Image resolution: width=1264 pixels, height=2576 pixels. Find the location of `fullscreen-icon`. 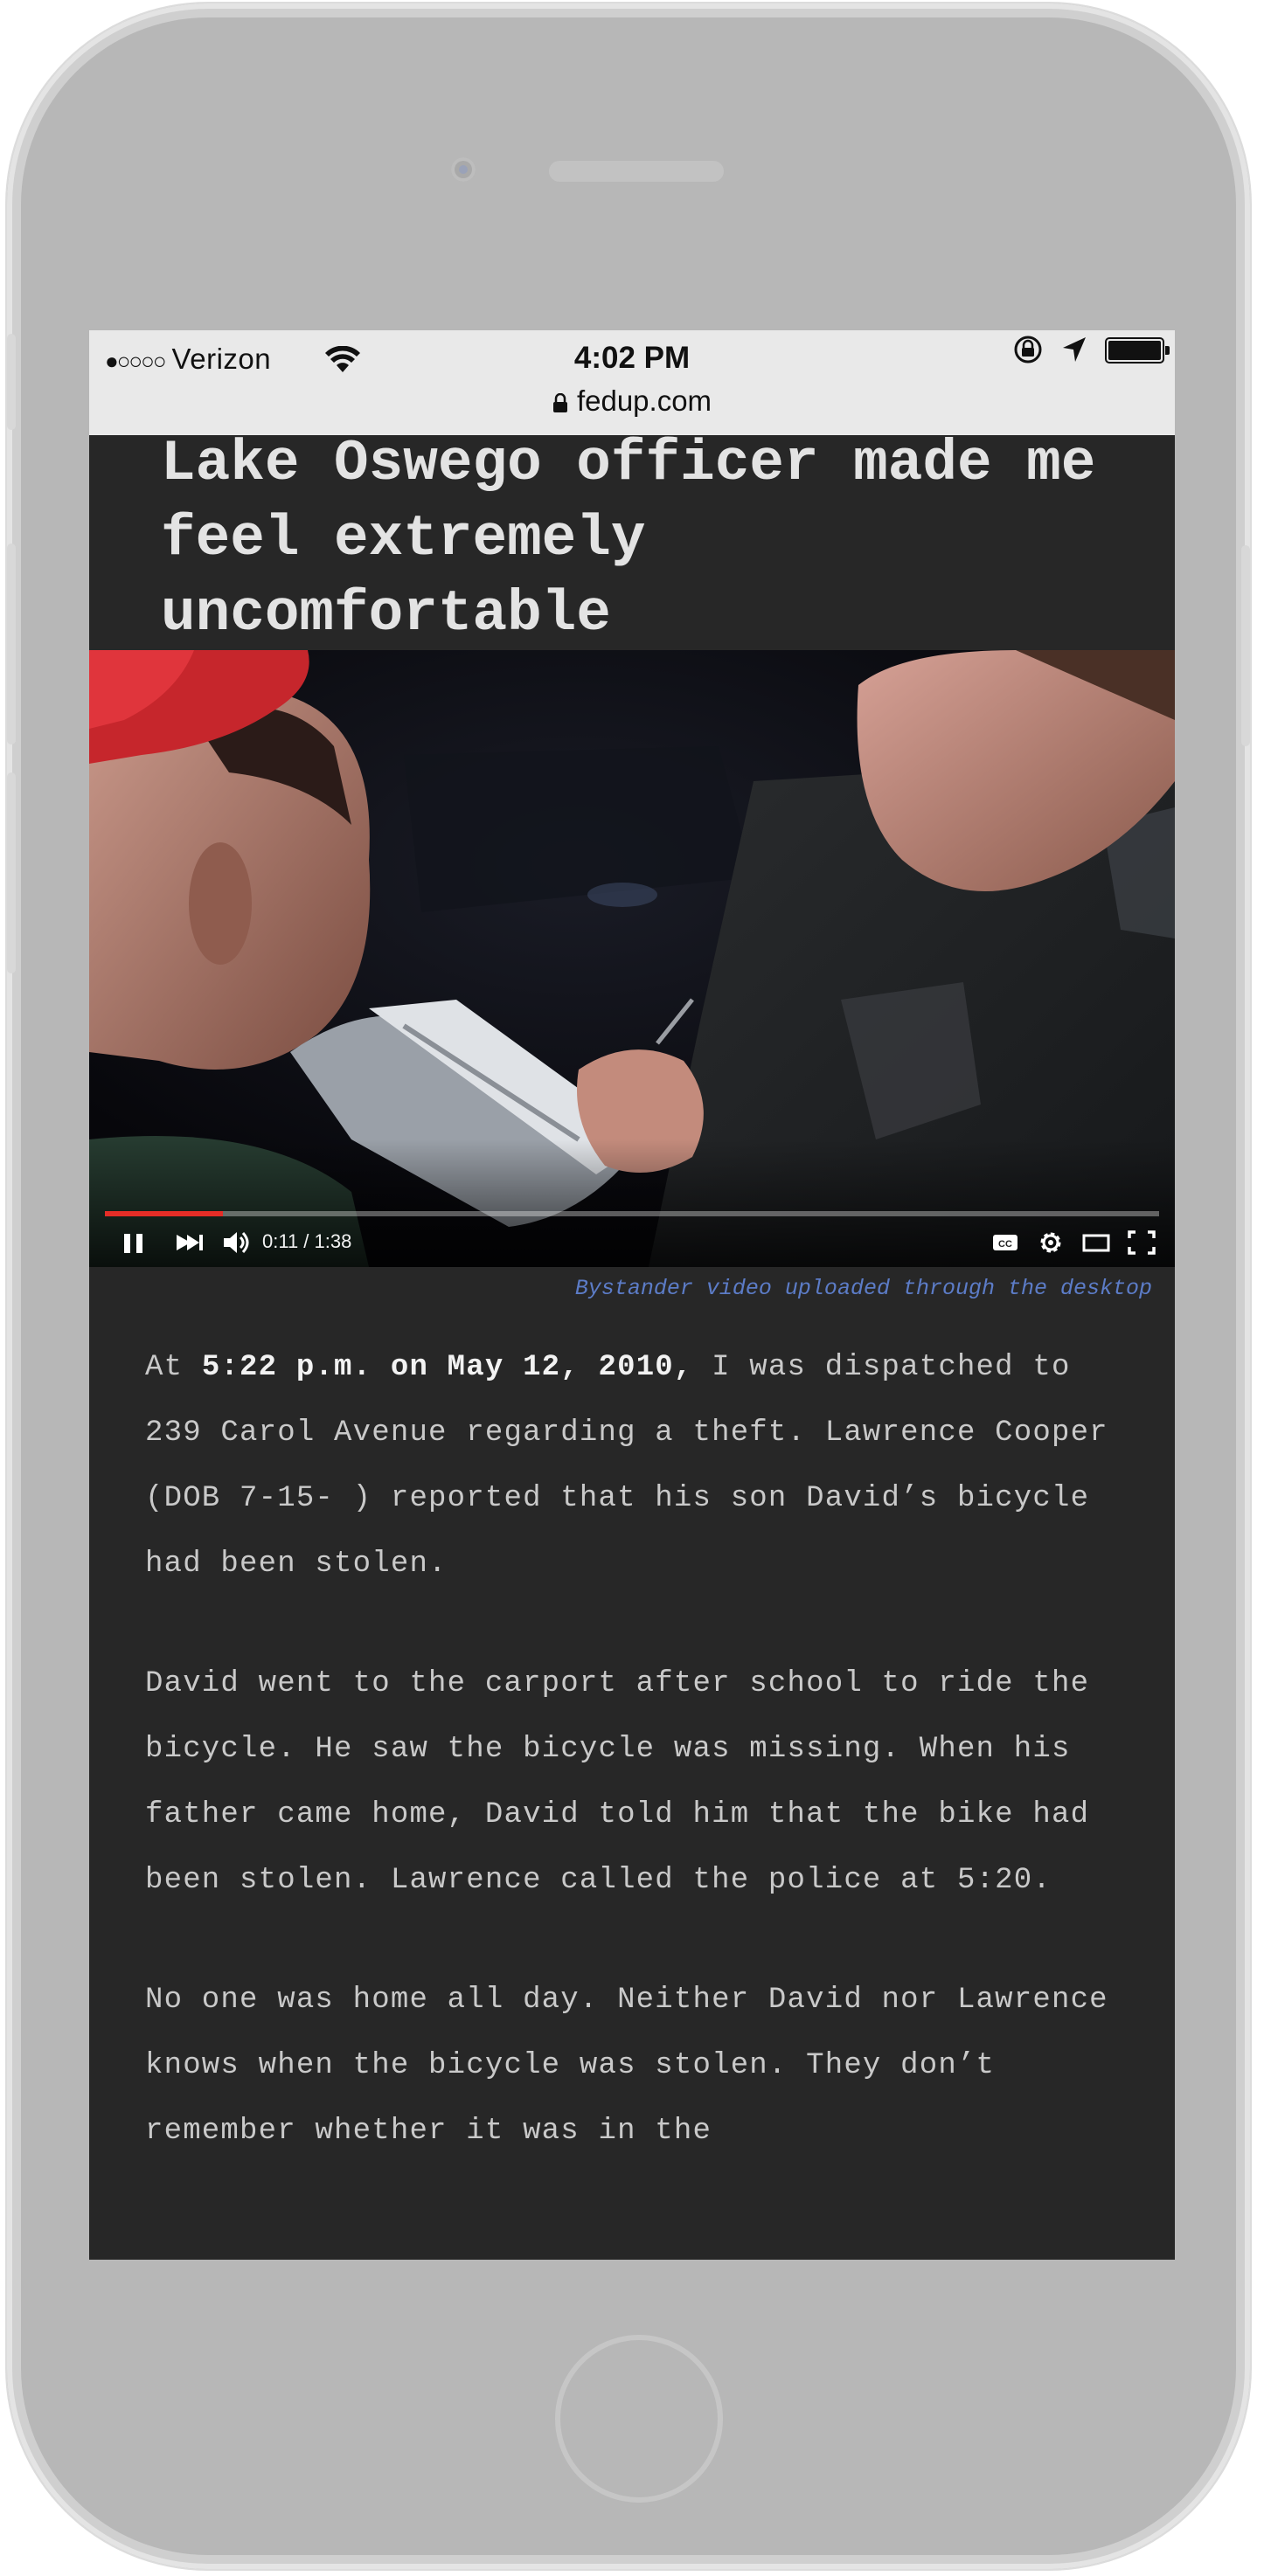

fullscreen-icon is located at coordinates (1142, 1242).